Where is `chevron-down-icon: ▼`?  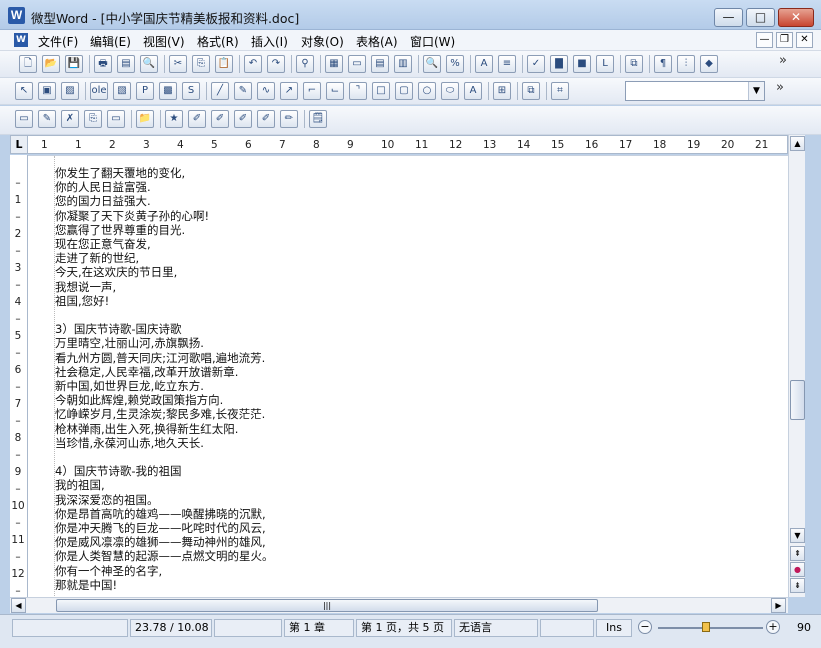
chevron-down-icon: ▼ is located at coordinates (756, 91).